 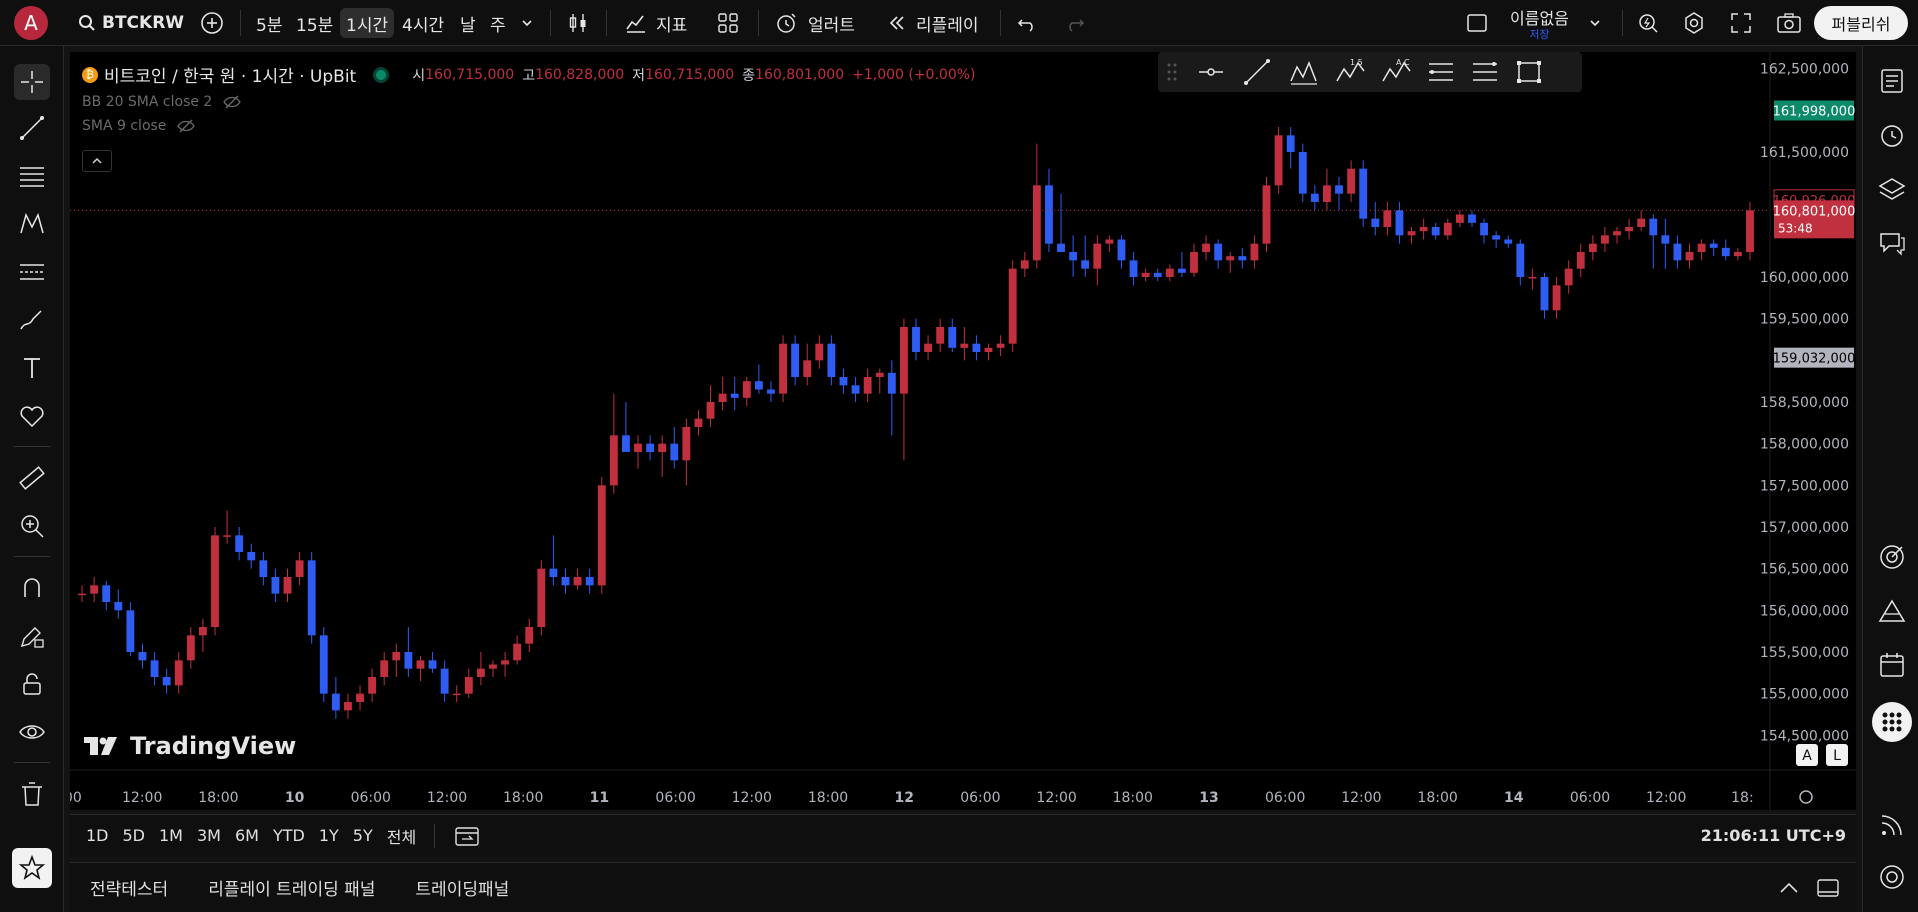 What do you see at coordinates (1892, 189) in the screenshot?
I see `object-tree-button` at bounding box center [1892, 189].